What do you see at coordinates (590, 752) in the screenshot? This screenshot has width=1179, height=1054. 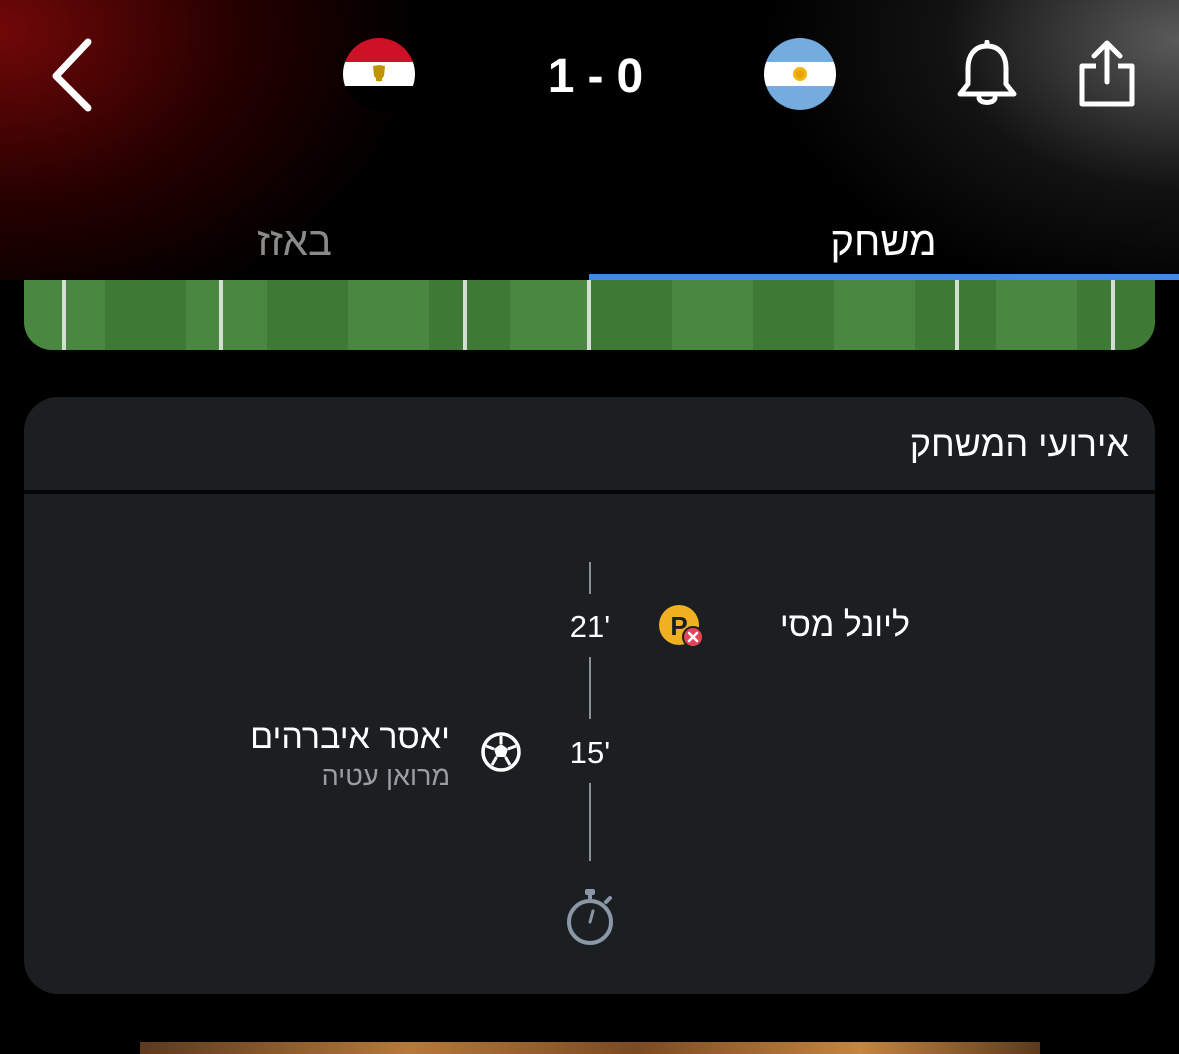 I see `event-minute: 15'` at bounding box center [590, 752].